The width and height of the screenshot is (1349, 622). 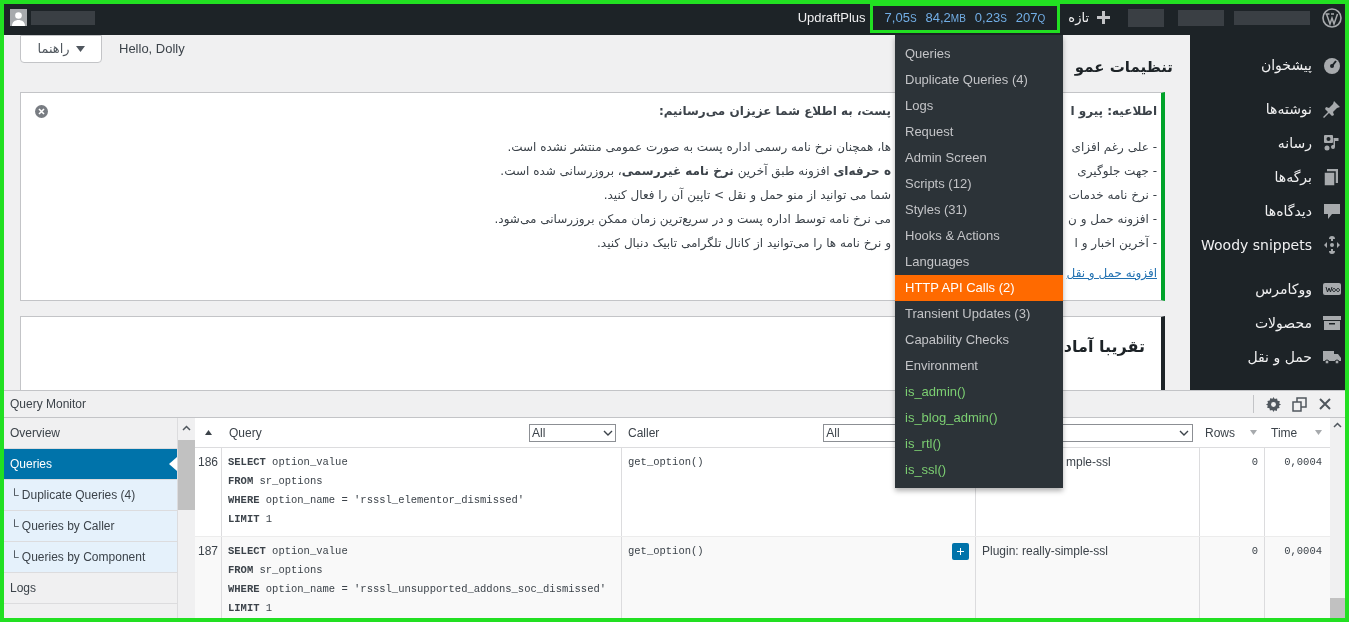 What do you see at coordinates (695, 171) in the screenshot?
I see `notice-text: ه حرفه‌ای افزونه طبق آخرین نرخ نامه غیررسمی، بروزرسانی شده است.` at bounding box center [695, 171].